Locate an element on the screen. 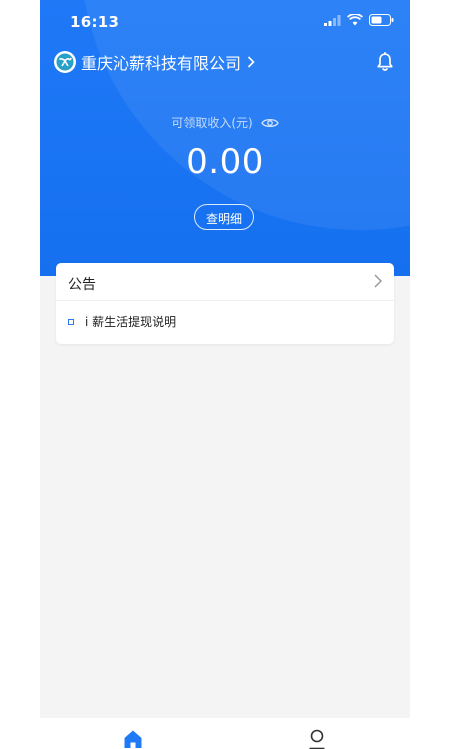 Image resolution: width=450 pixels, height=749 pixels. status-icons is located at coordinates (359, 20).